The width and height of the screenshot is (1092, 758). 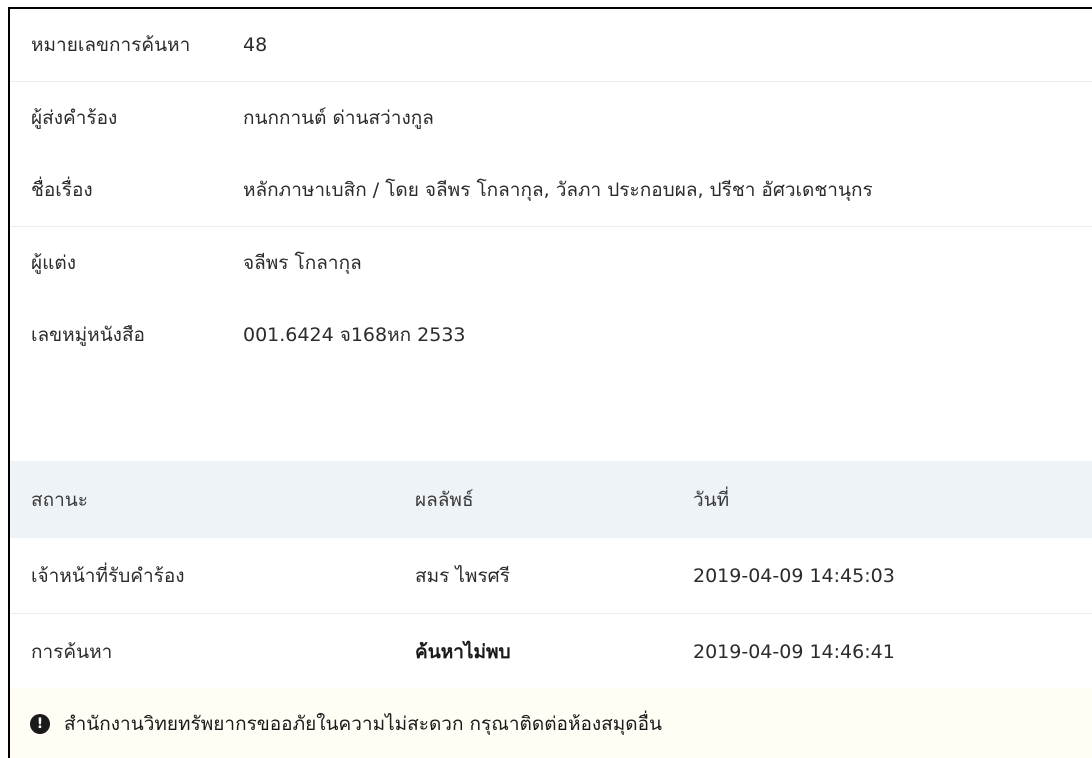 I want to click on info-value: กนกกานต์ ด่านสว่างกูล, so click(x=338, y=118).